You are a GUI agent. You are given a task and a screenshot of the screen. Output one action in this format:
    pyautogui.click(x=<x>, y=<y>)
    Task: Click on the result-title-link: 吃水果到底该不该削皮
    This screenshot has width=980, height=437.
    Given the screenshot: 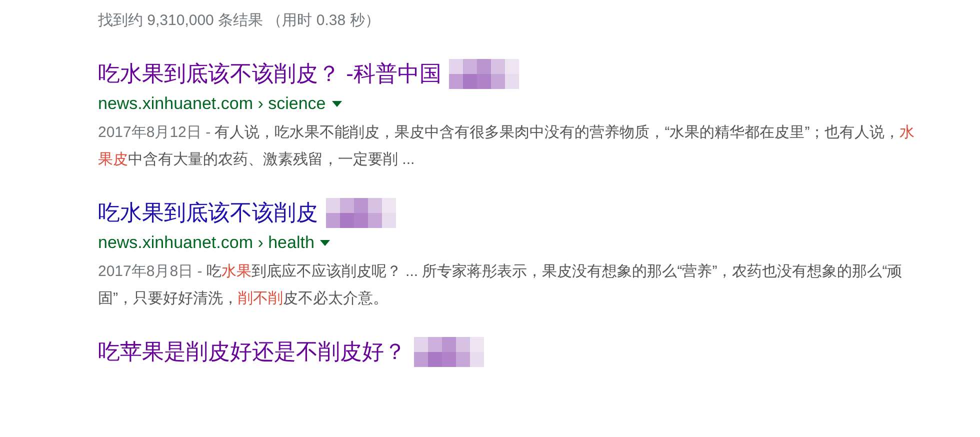 What is the action you would take?
    pyautogui.click(x=208, y=213)
    